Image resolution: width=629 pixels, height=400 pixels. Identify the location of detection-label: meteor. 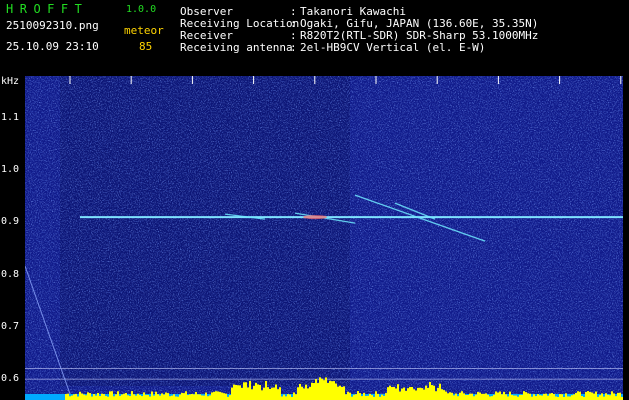
(144, 30).